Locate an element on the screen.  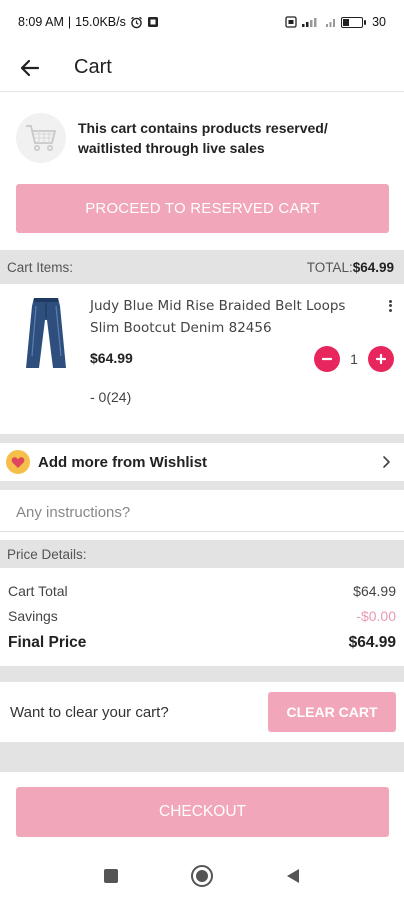
alarm-icon is located at coordinates (136, 22).